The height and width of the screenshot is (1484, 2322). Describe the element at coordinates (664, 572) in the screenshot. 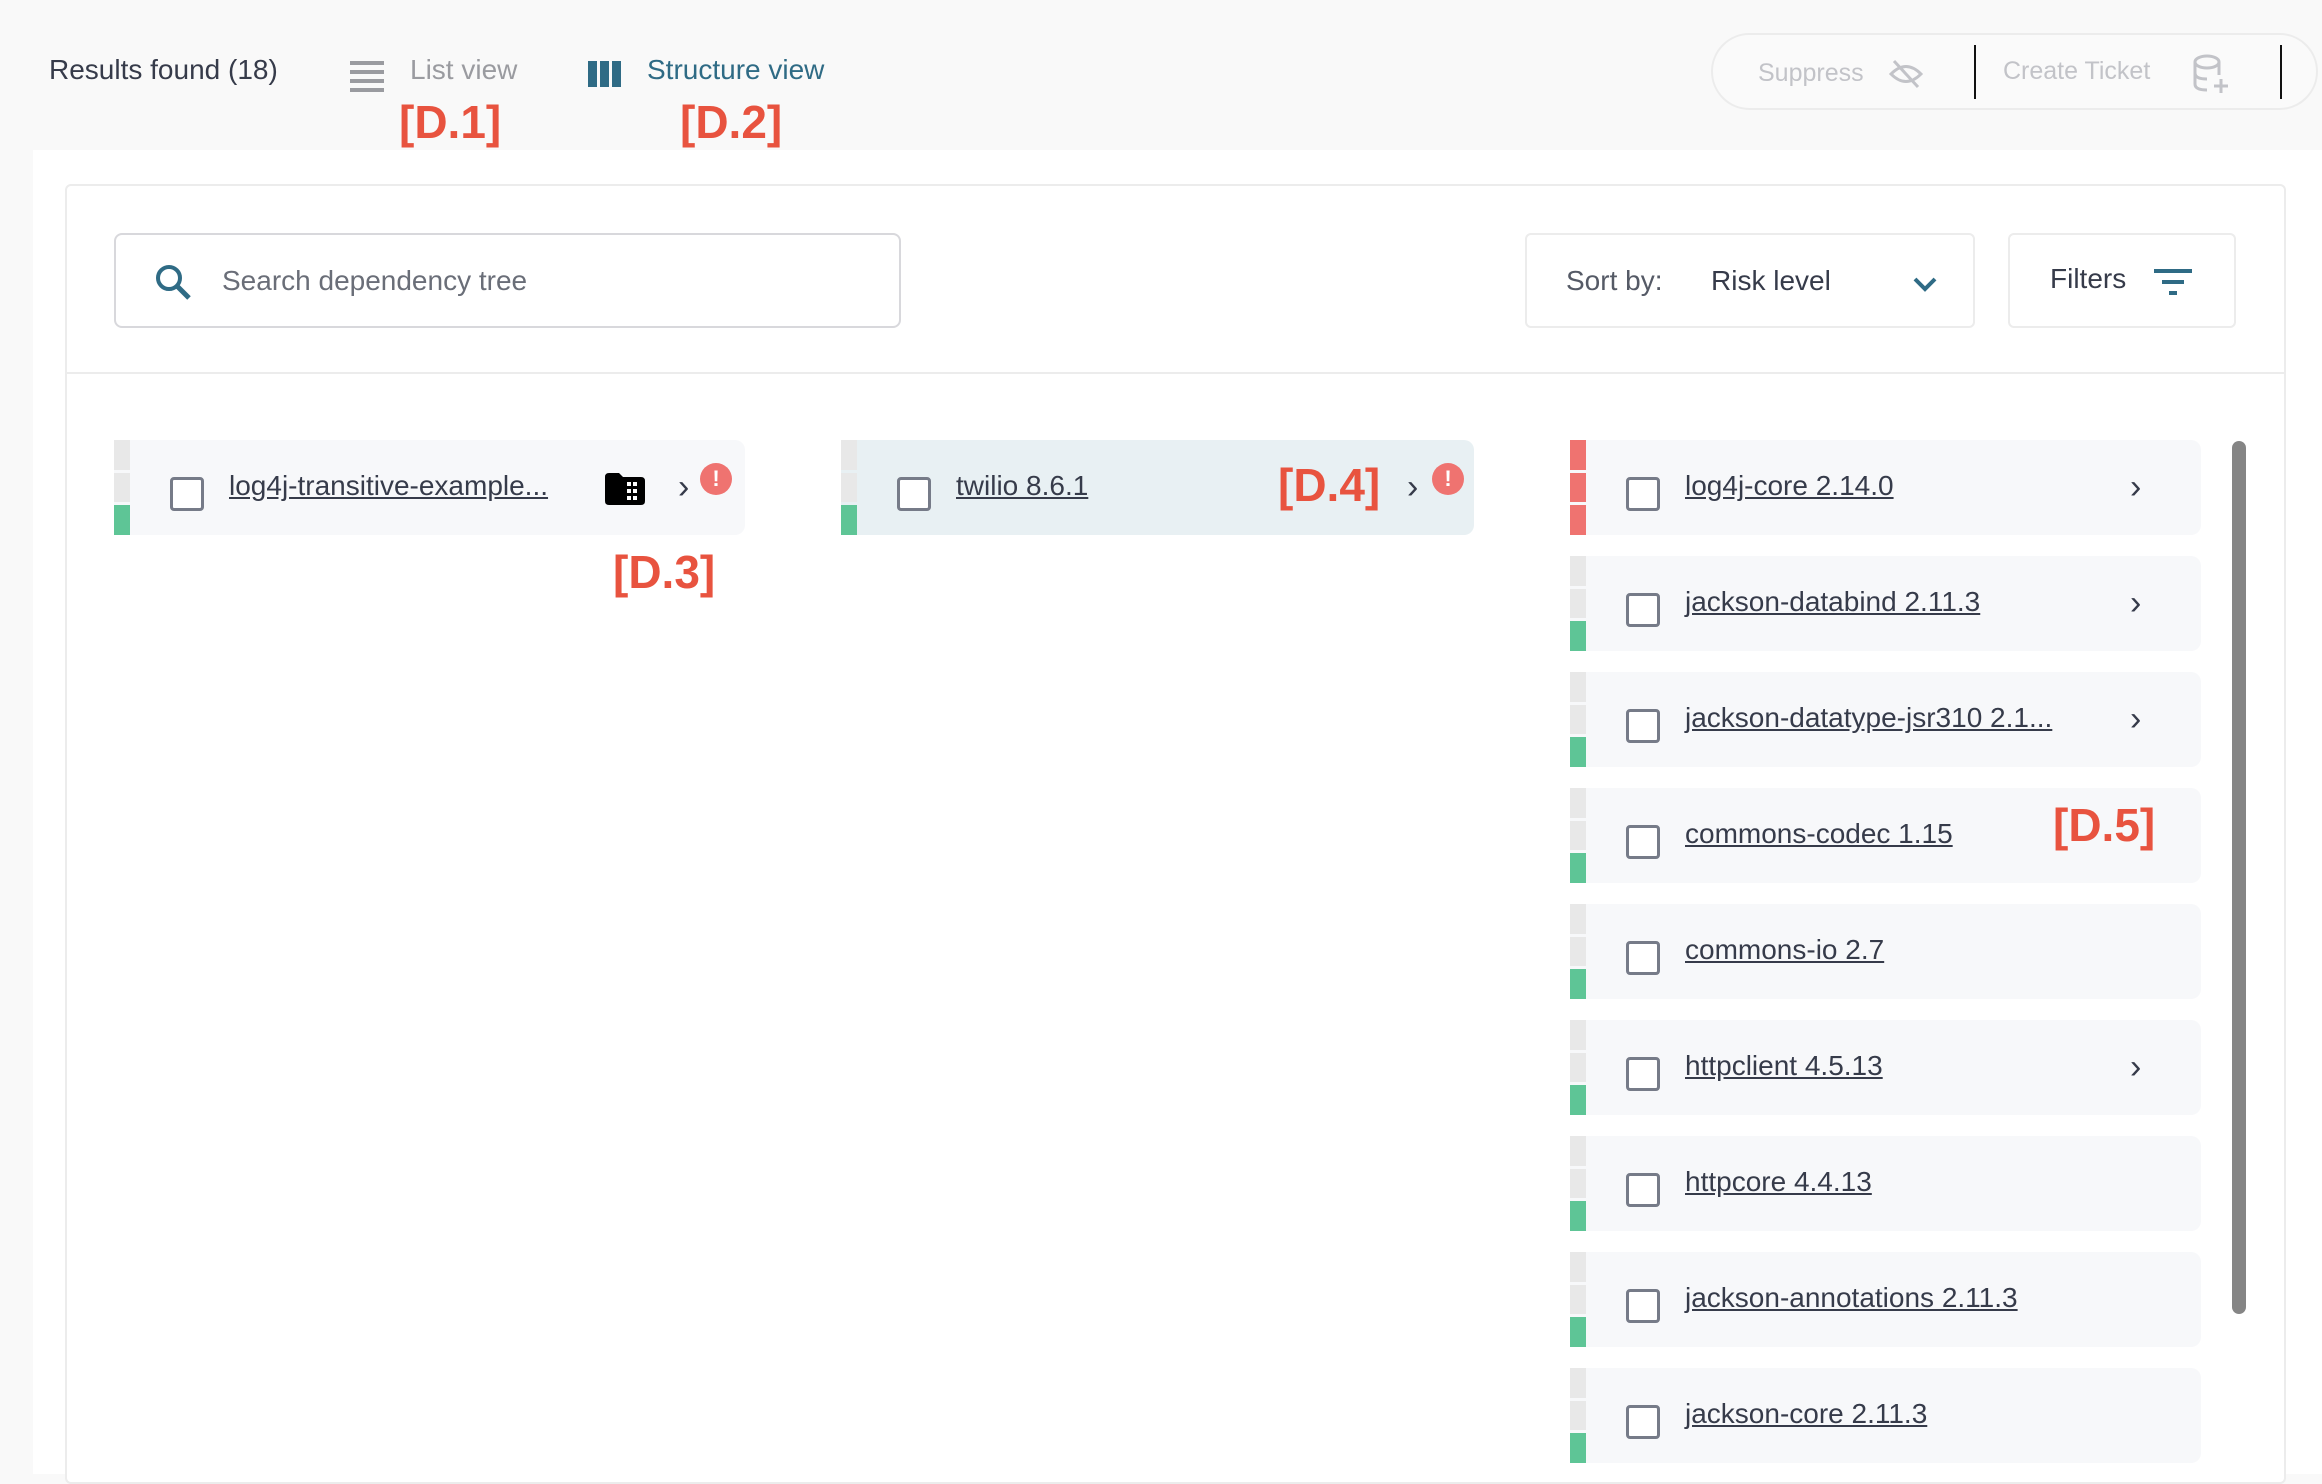

I see `annotation-d3: [D.3]` at that location.